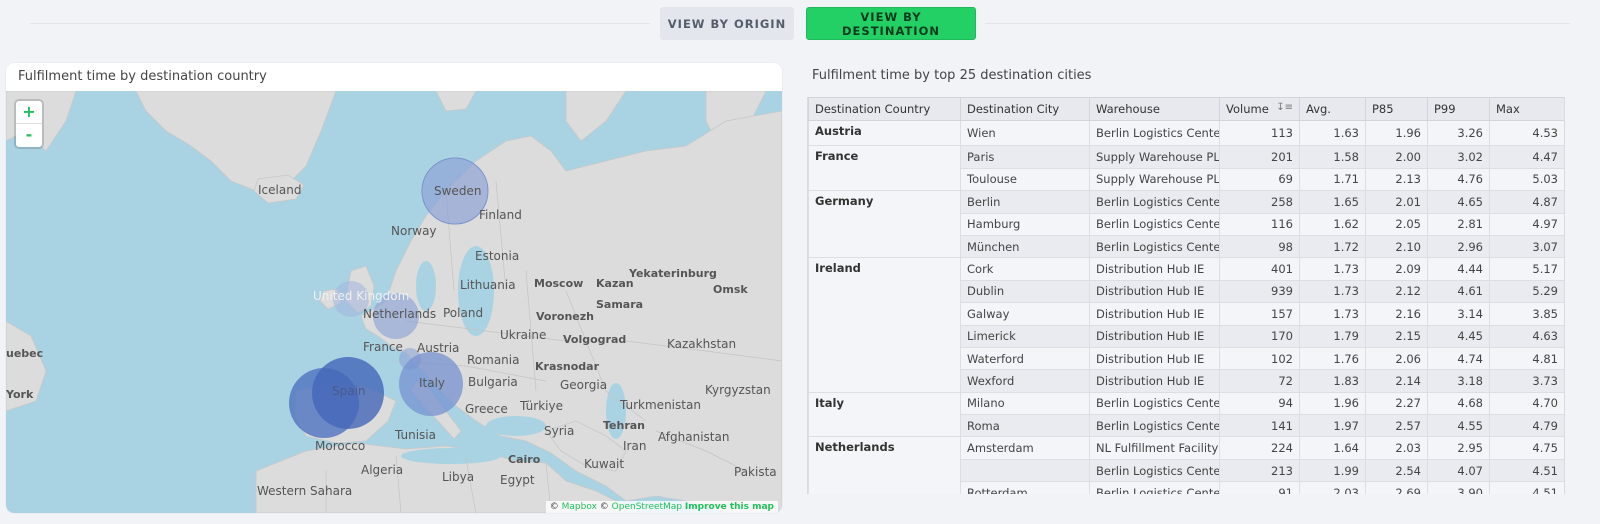  Describe the element at coordinates (1259, 487) in the screenshot. I see `cell-volume: 91` at that location.